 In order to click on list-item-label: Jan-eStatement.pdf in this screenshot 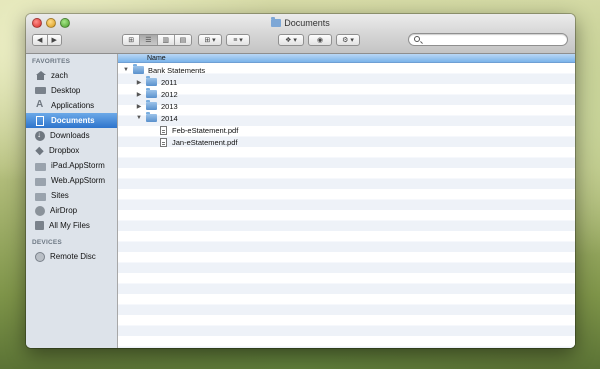, I will do `click(205, 142)`.